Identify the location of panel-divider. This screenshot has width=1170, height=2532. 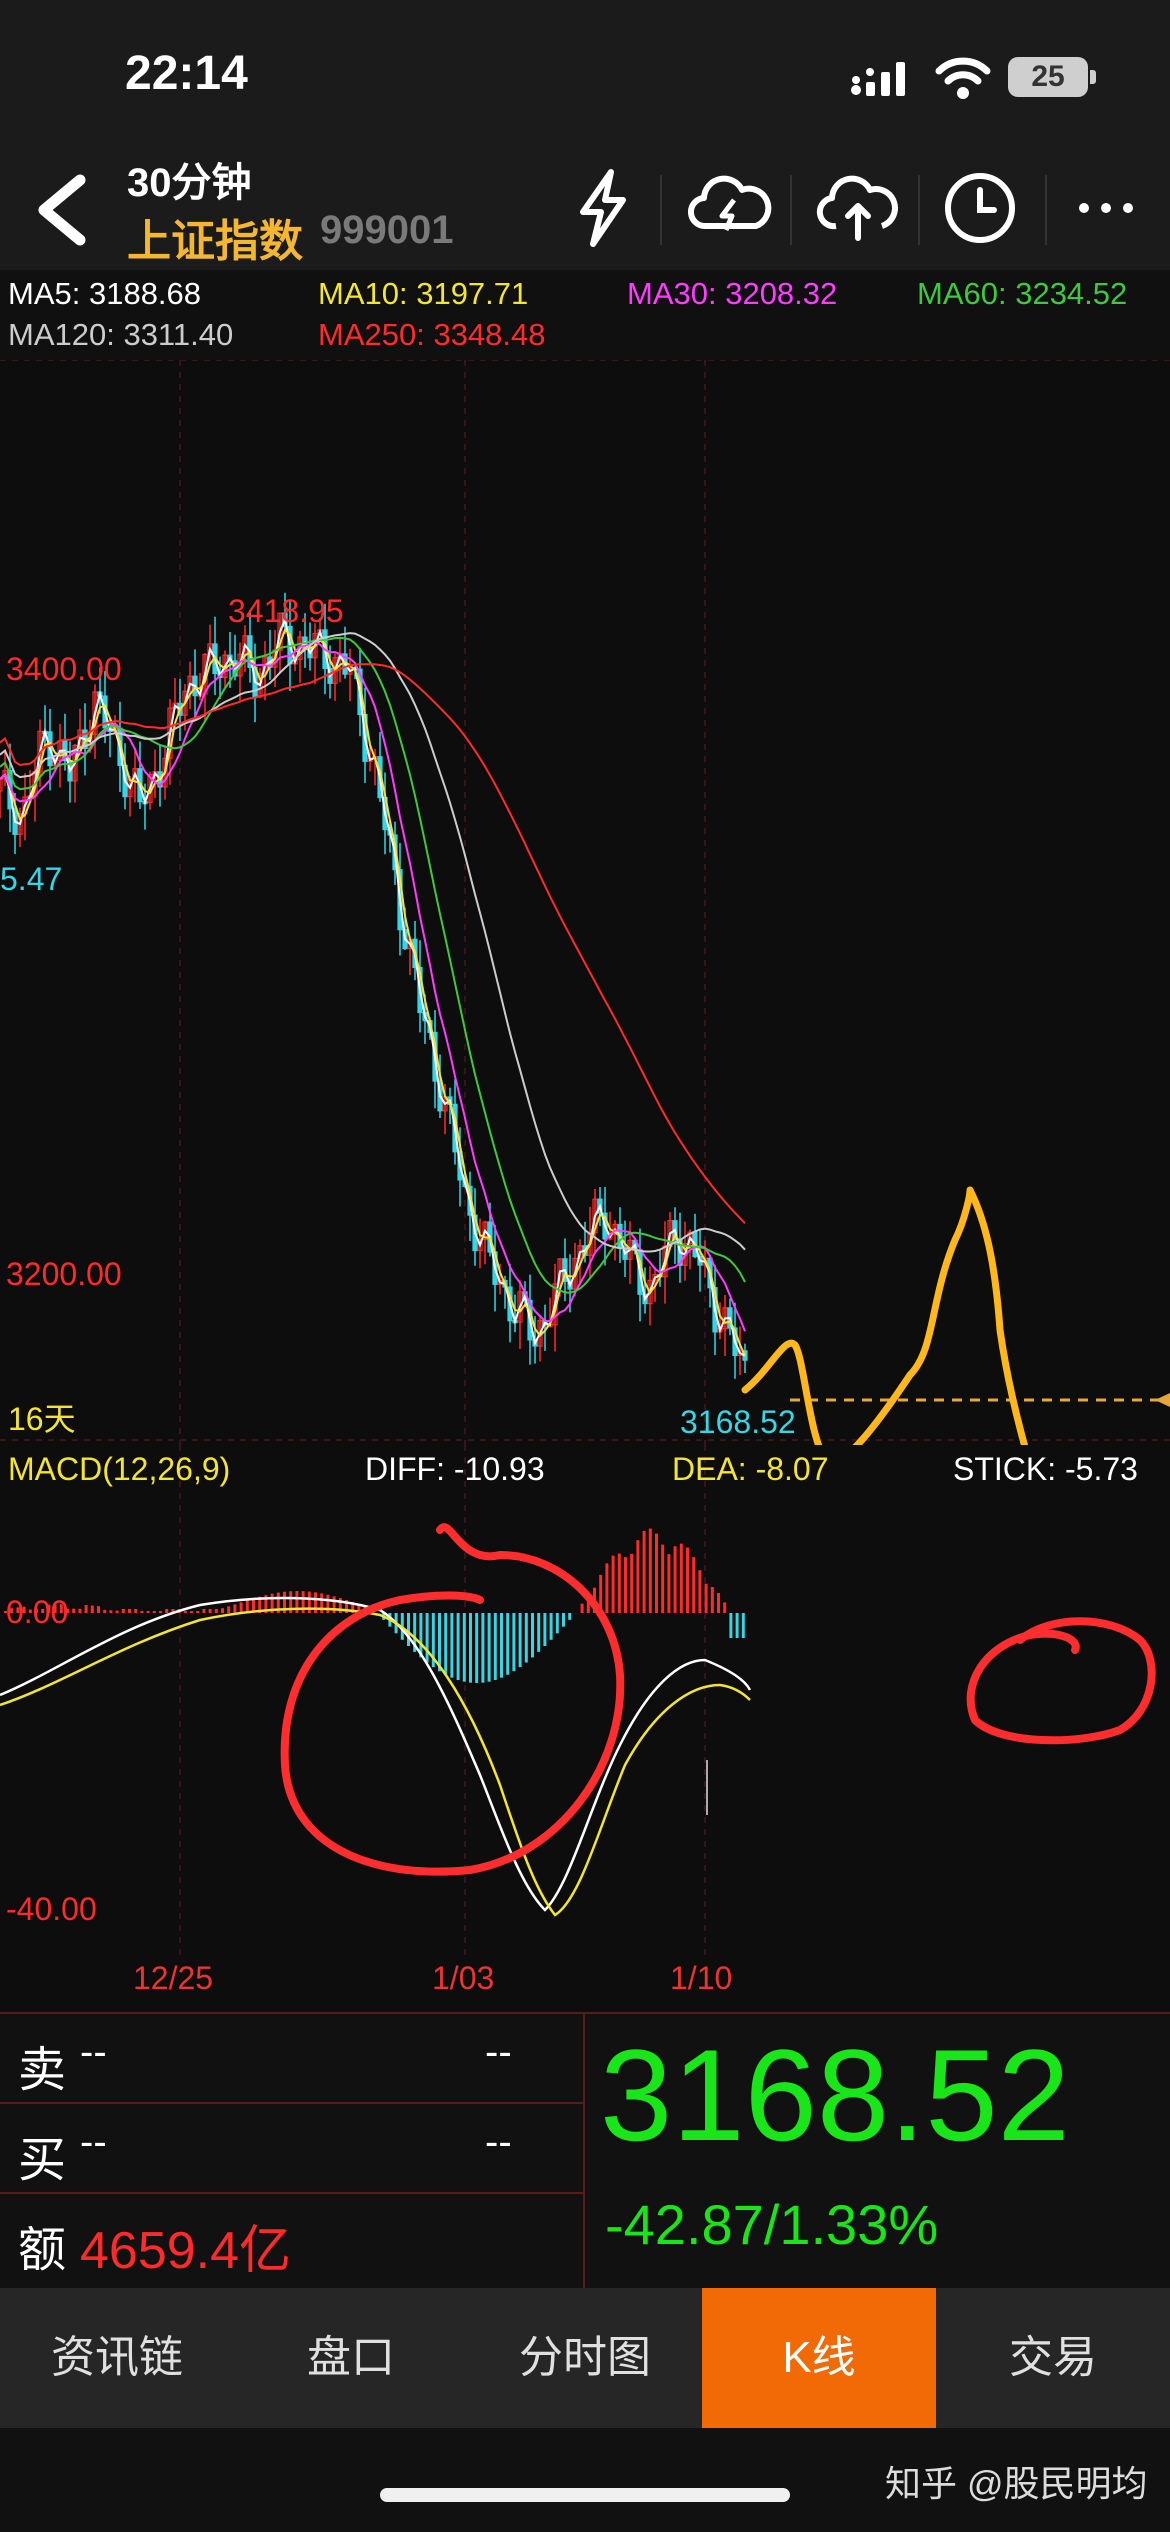
(584, 2151).